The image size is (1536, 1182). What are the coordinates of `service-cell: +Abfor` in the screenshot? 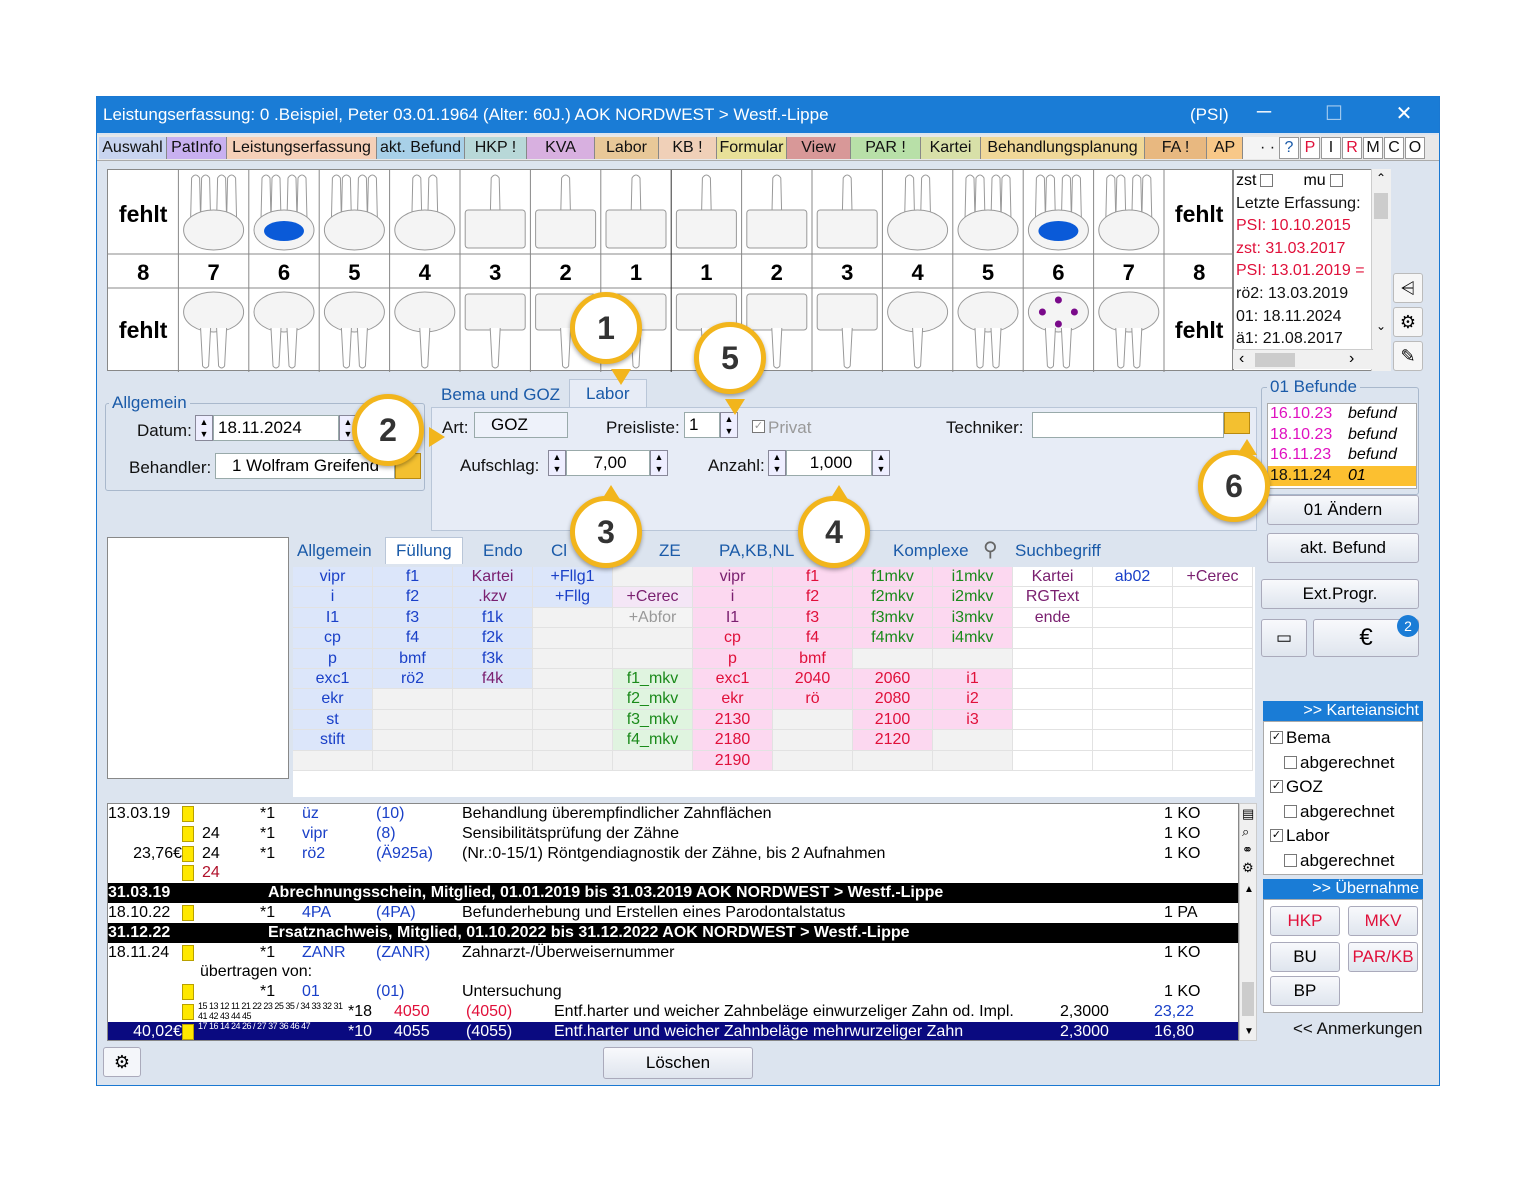 It's located at (653, 618).